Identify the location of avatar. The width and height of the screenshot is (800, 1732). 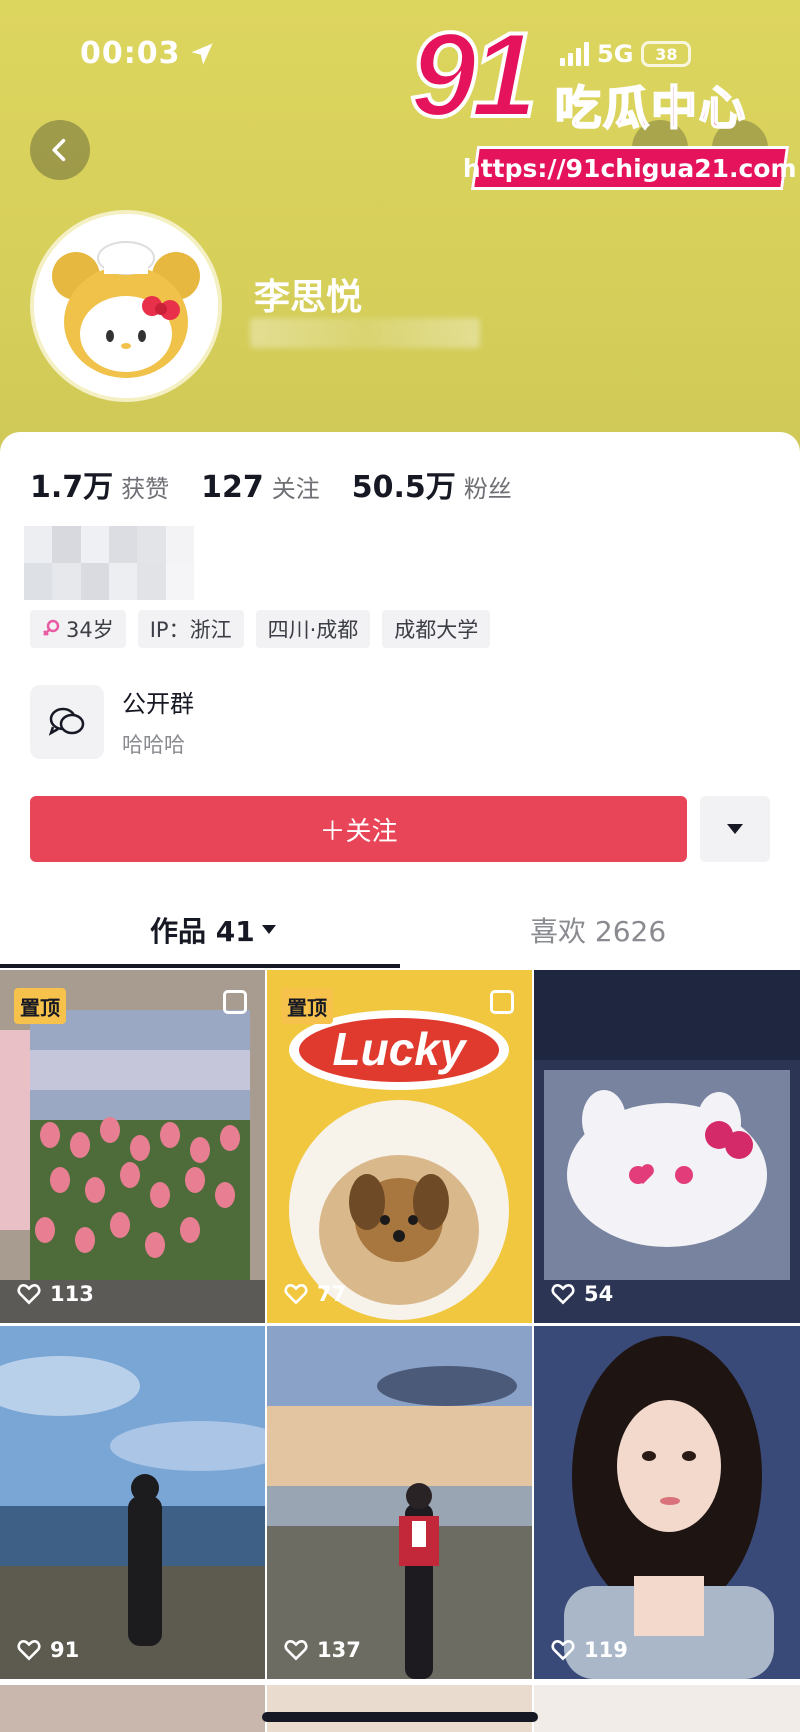
(126, 306).